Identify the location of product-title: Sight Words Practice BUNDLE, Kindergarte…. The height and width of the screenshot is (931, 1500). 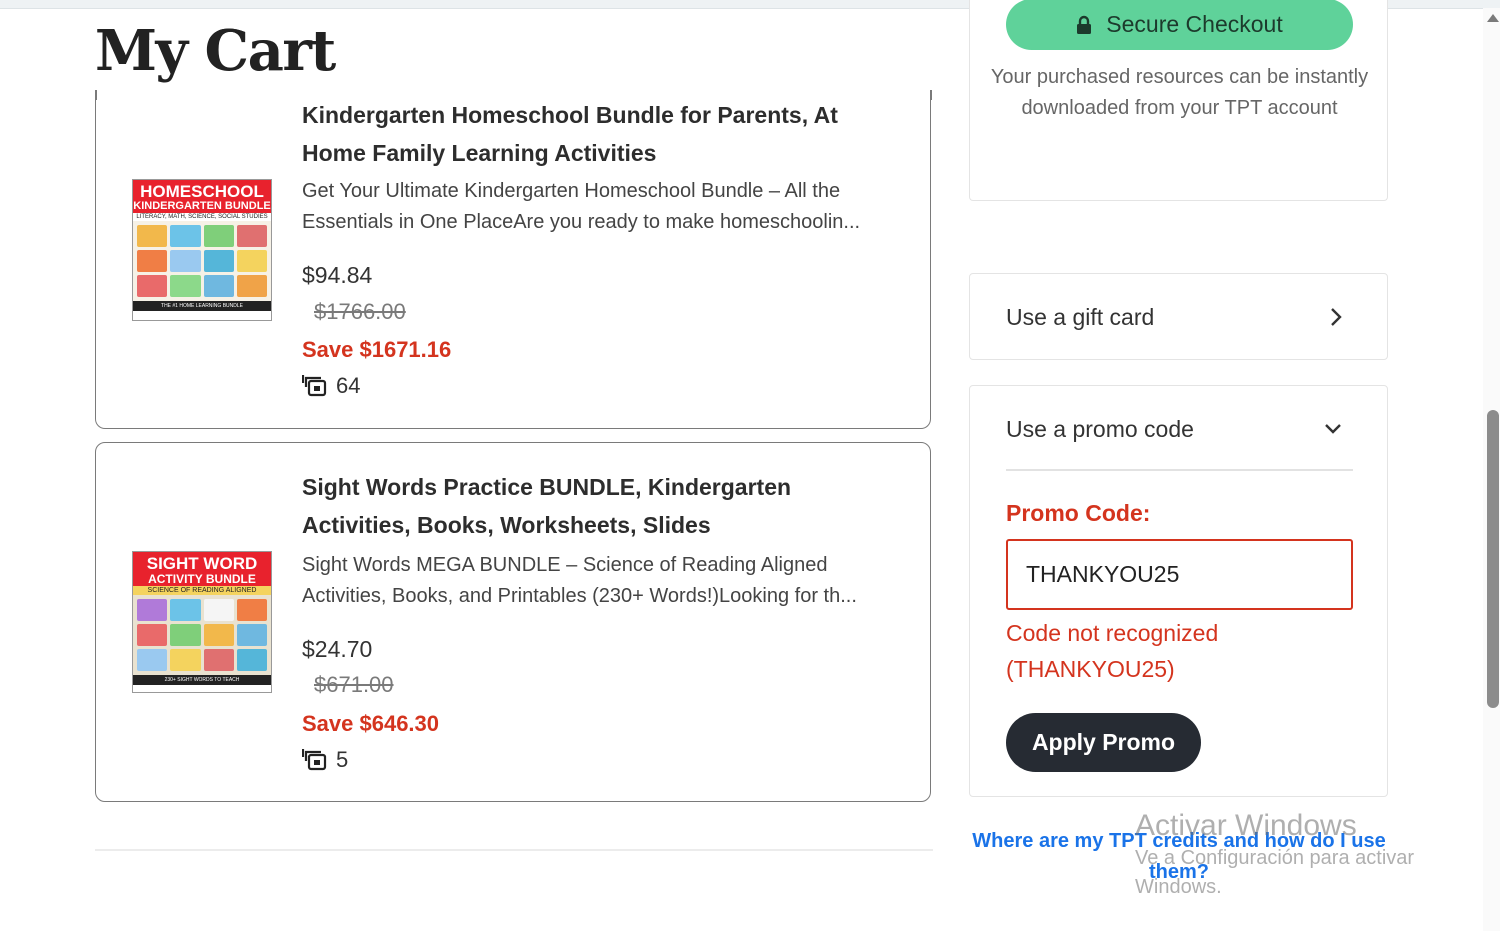
(602, 506).